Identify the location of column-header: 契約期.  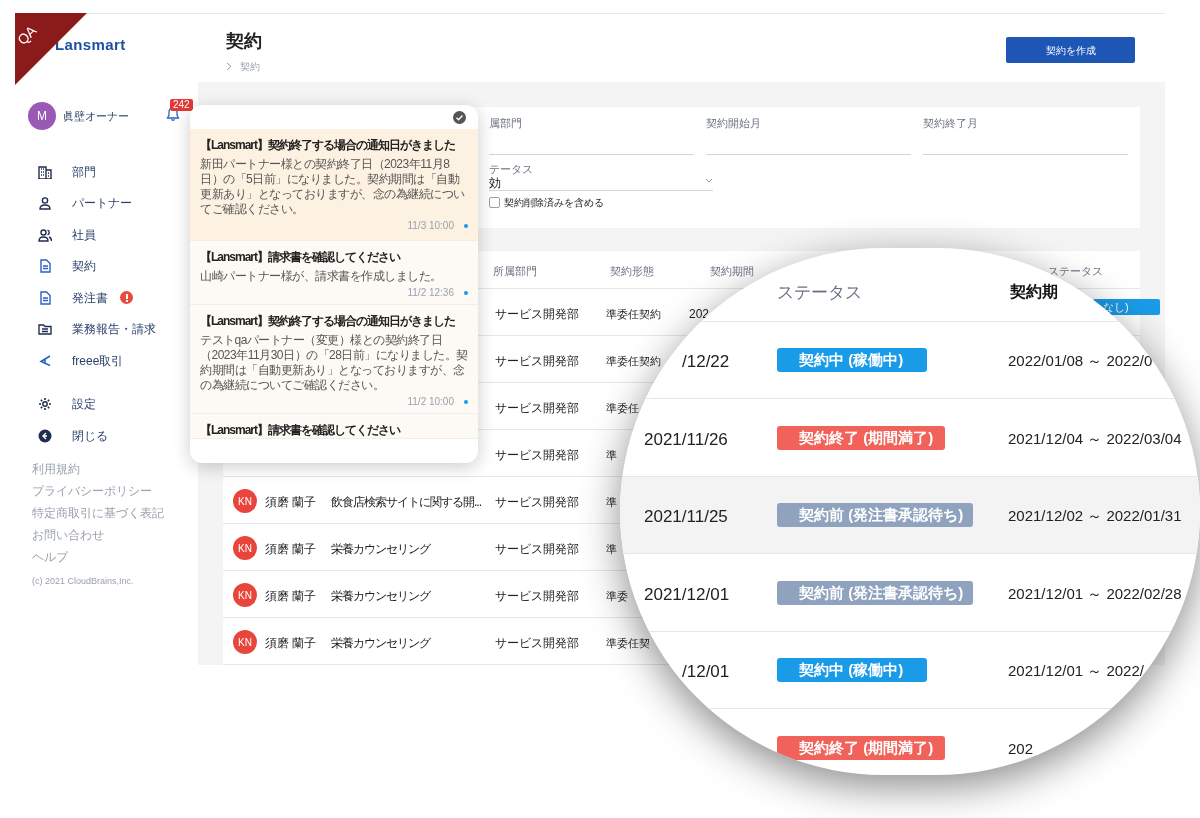
(1034, 292).